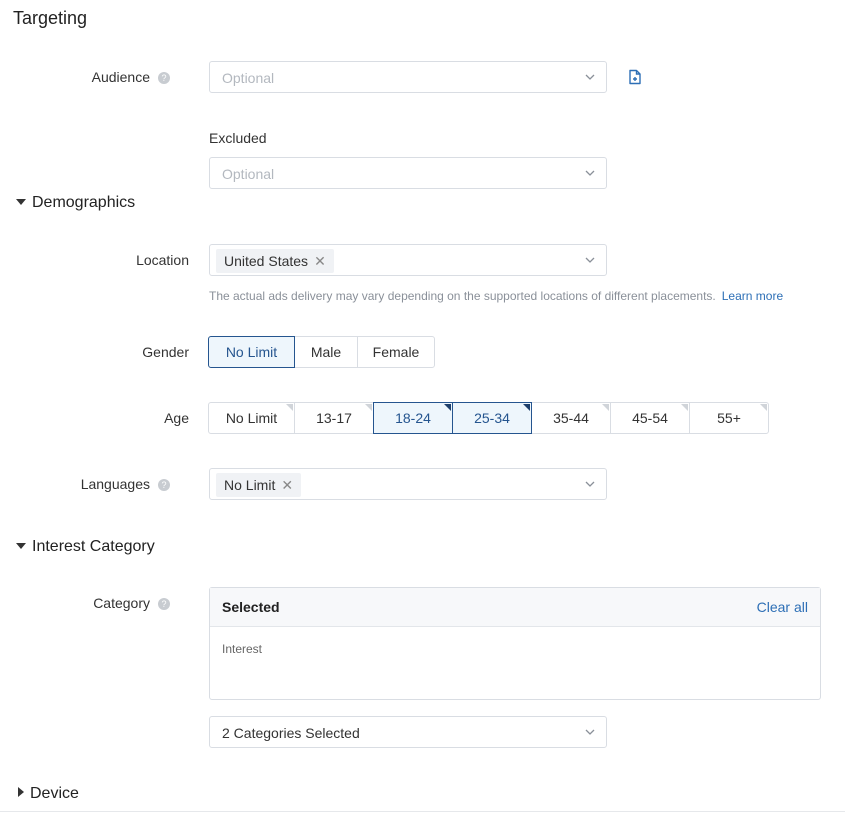 The width and height of the screenshot is (845, 815). I want to click on audience-select: Optional, so click(408, 77).